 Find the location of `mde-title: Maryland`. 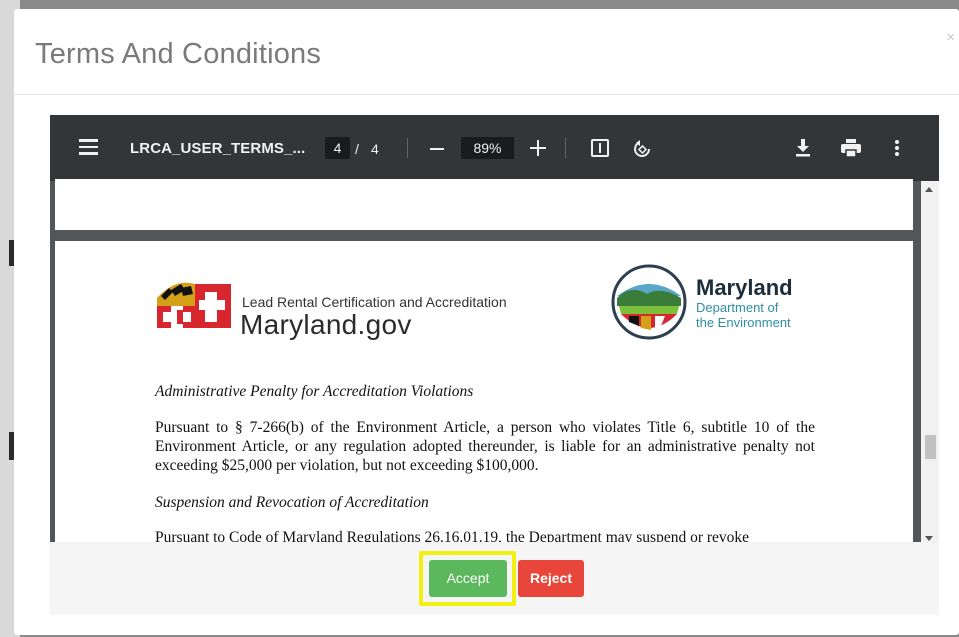

mde-title: Maryland is located at coordinates (744, 287).